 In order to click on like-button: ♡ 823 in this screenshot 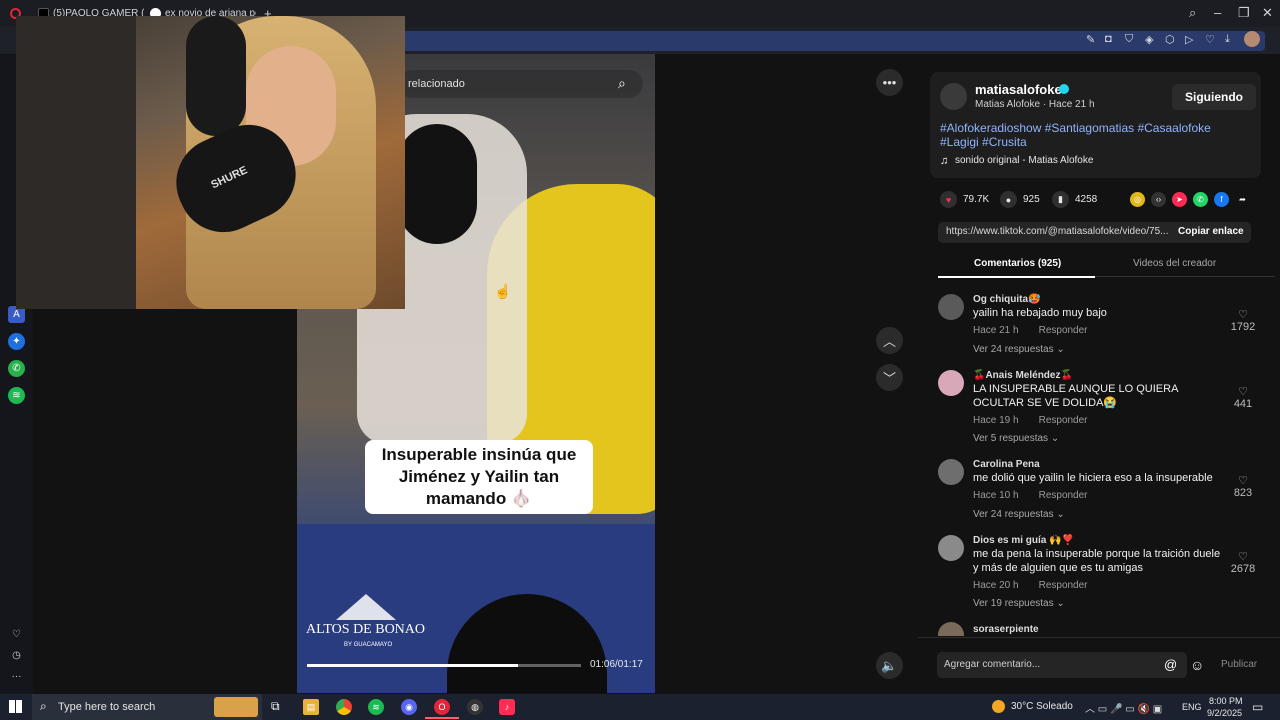, I will do `click(1243, 486)`.